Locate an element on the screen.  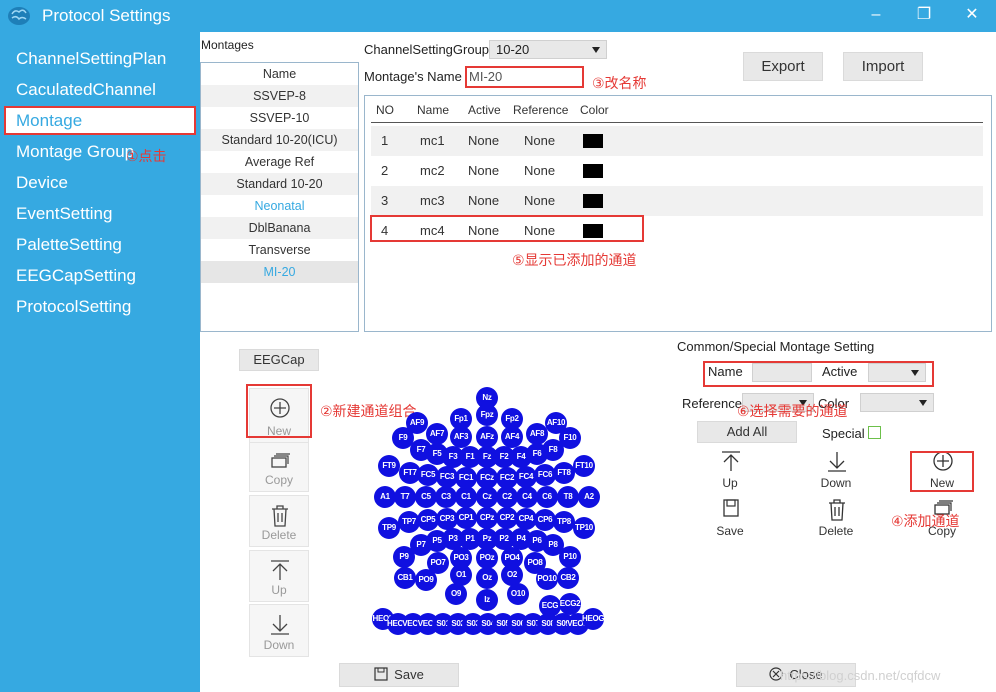
sidebar-item-palette-setting: PaletteSetting is located at coordinates (100, 244).